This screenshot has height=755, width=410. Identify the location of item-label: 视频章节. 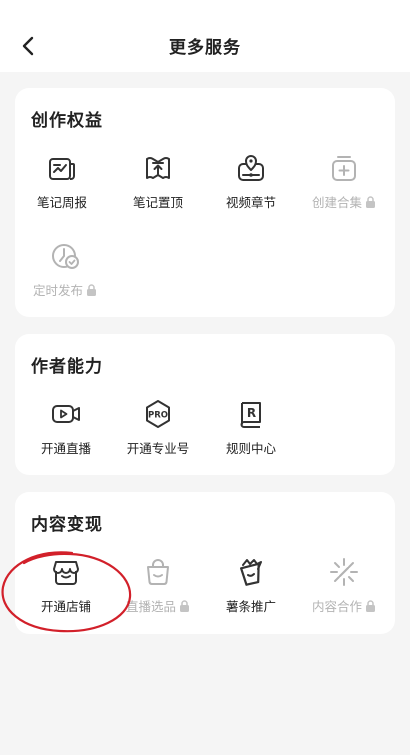
(250, 202).